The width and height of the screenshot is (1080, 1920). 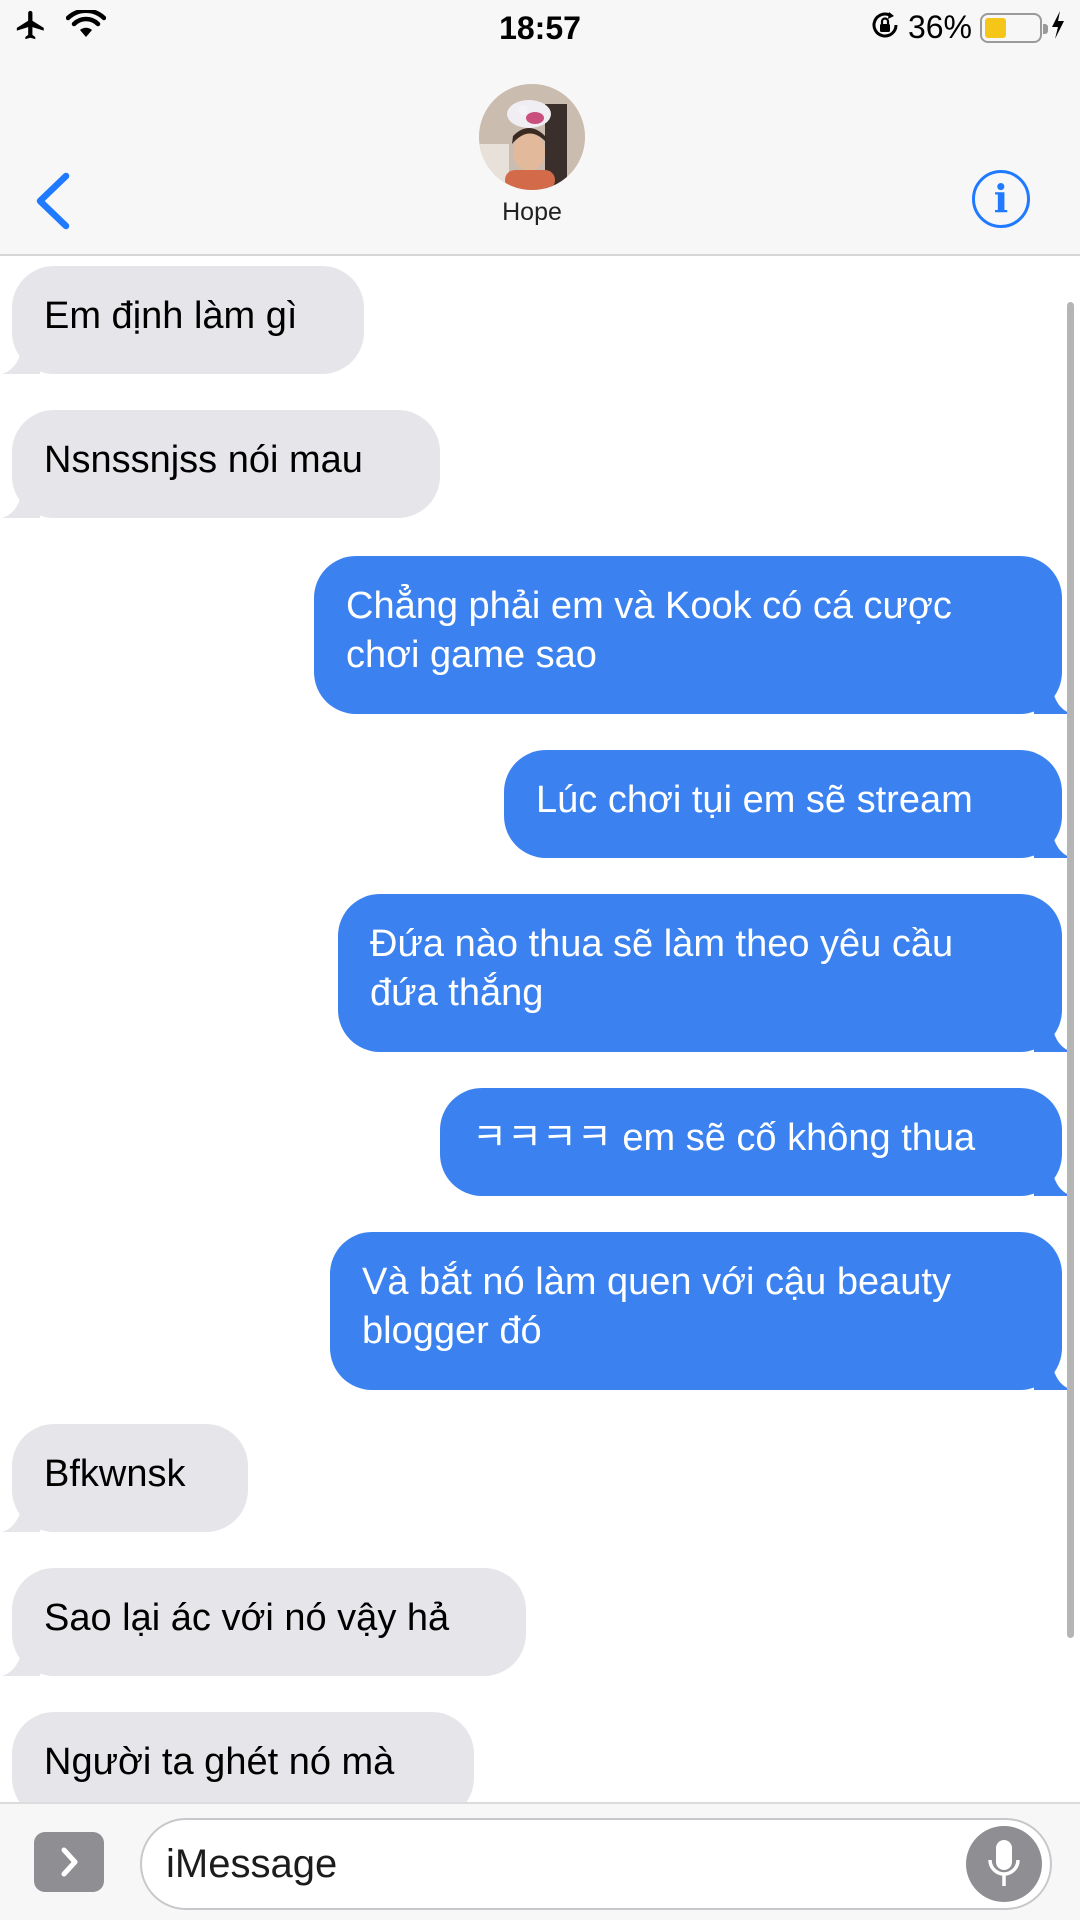 I want to click on status-right: 36%, so click(x=968, y=27).